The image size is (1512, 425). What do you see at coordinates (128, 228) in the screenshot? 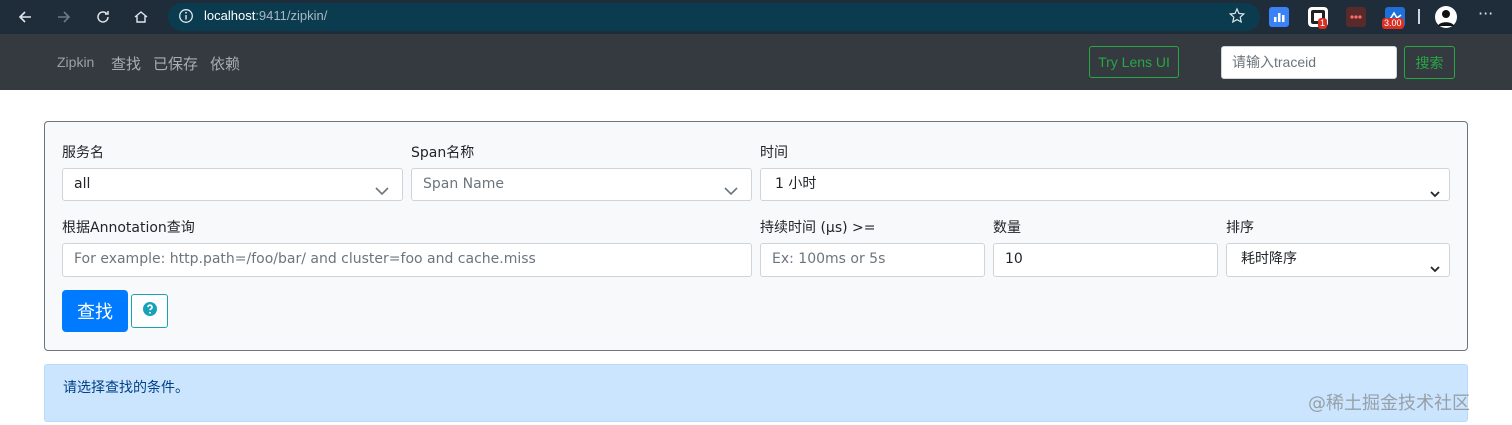
I see `annotation-query-label: 根据Annotation查询` at bounding box center [128, 228].